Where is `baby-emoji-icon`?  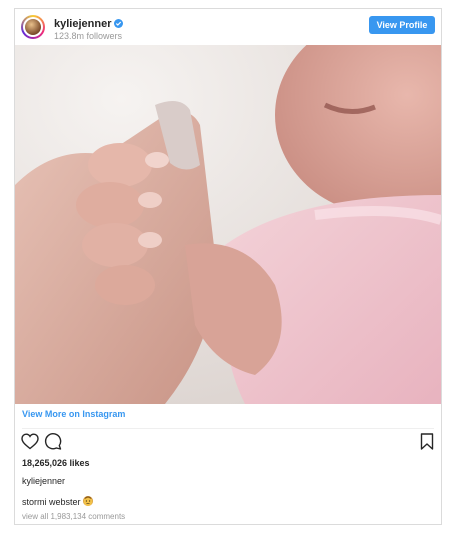
baby-emoji-icon is located at coordinates (87, 501).